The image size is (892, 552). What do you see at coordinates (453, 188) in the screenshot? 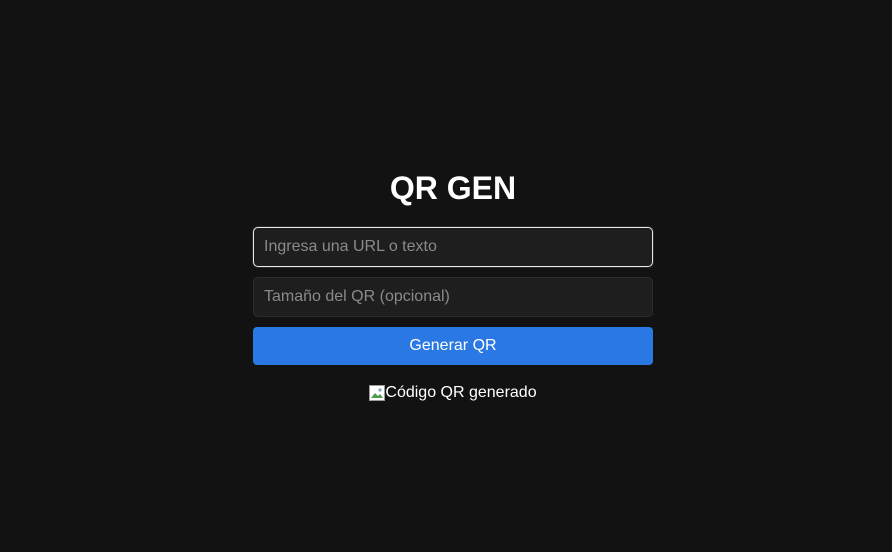
I see `page-title: QR GEN` at bounding box center [453, 188].